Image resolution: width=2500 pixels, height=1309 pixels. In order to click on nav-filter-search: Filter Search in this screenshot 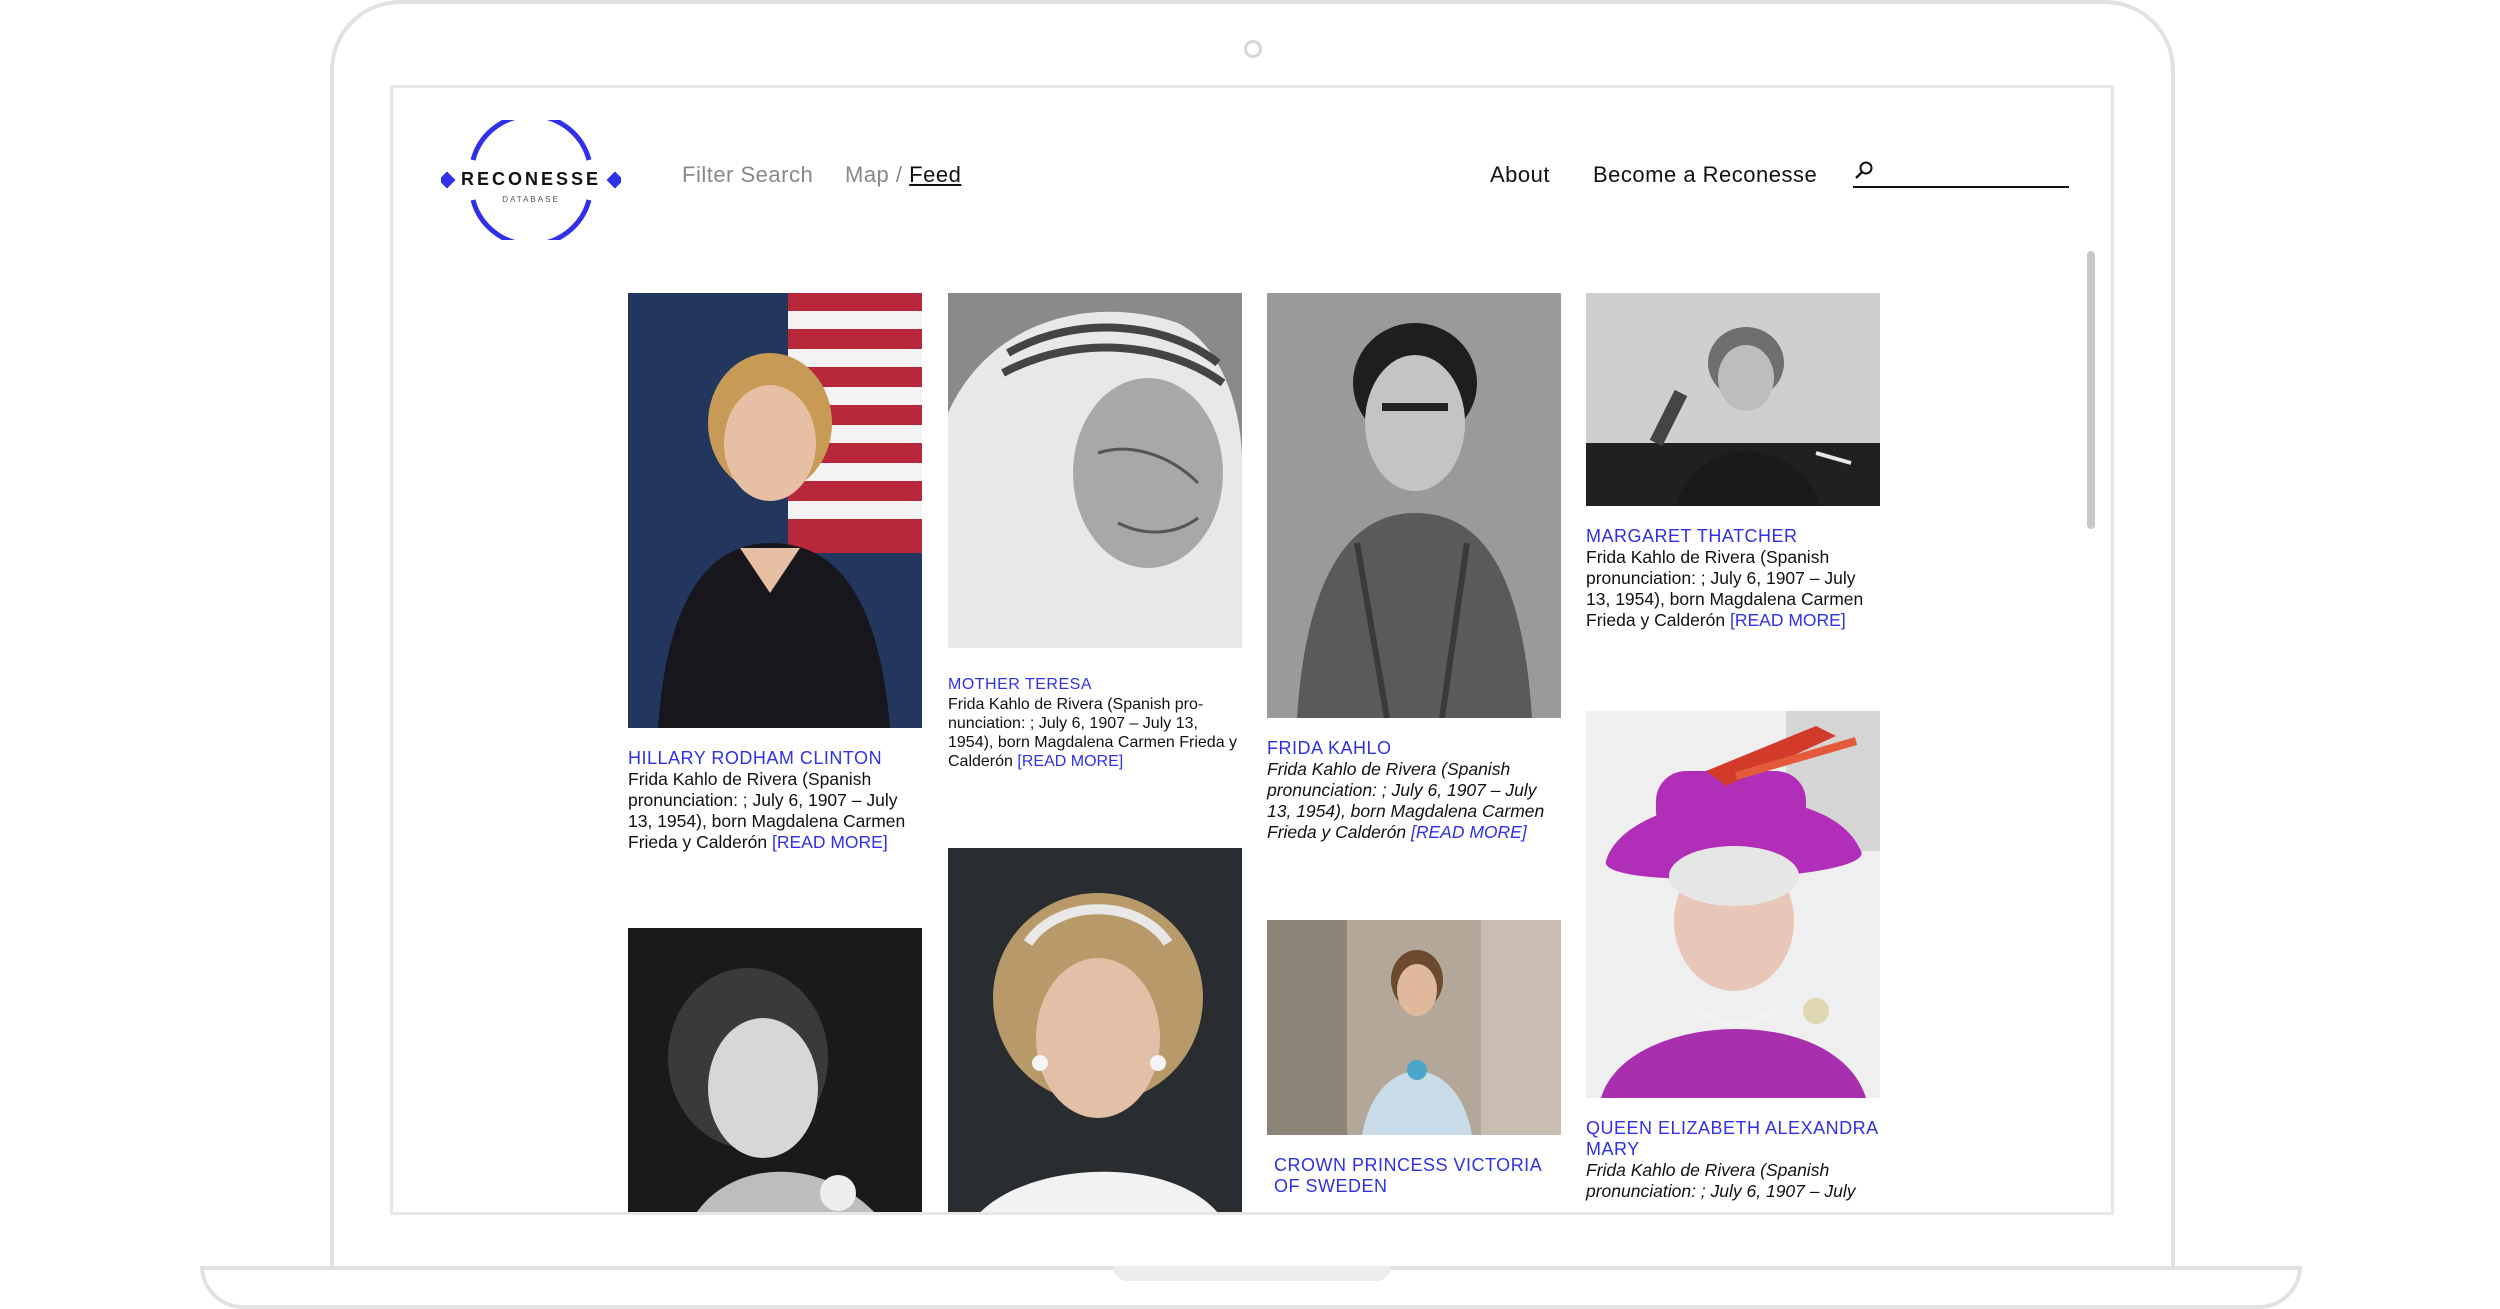, I will do `click(747, 175)`.